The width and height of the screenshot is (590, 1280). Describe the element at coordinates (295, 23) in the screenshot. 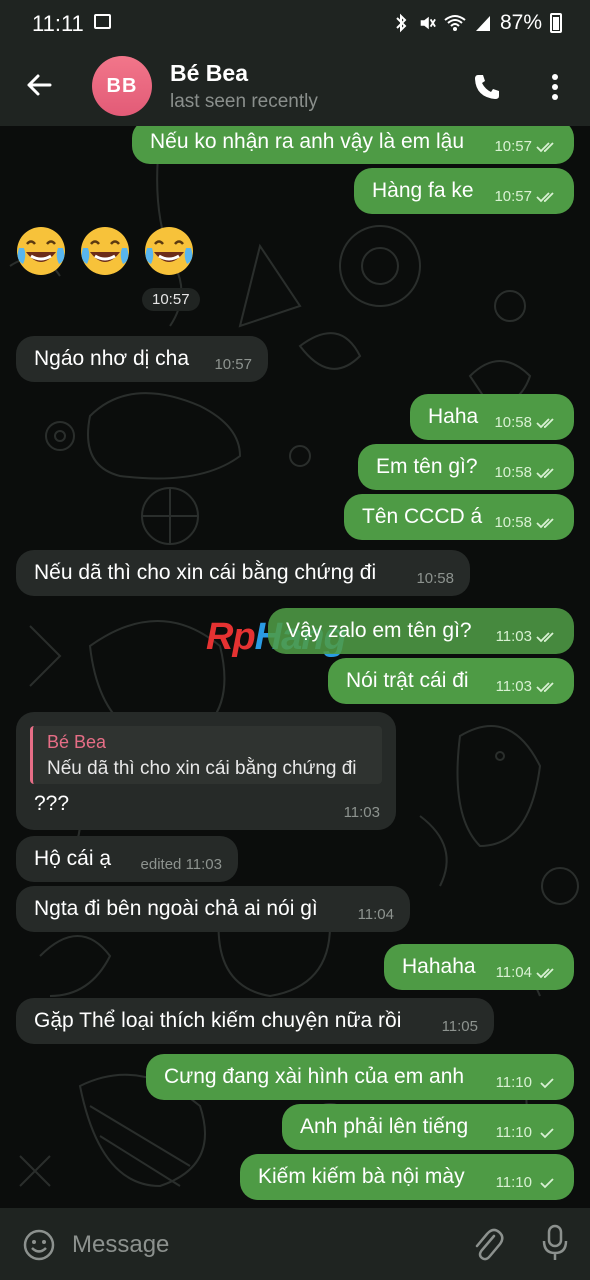

I see `status-bar: 11:11 87%` at that location.